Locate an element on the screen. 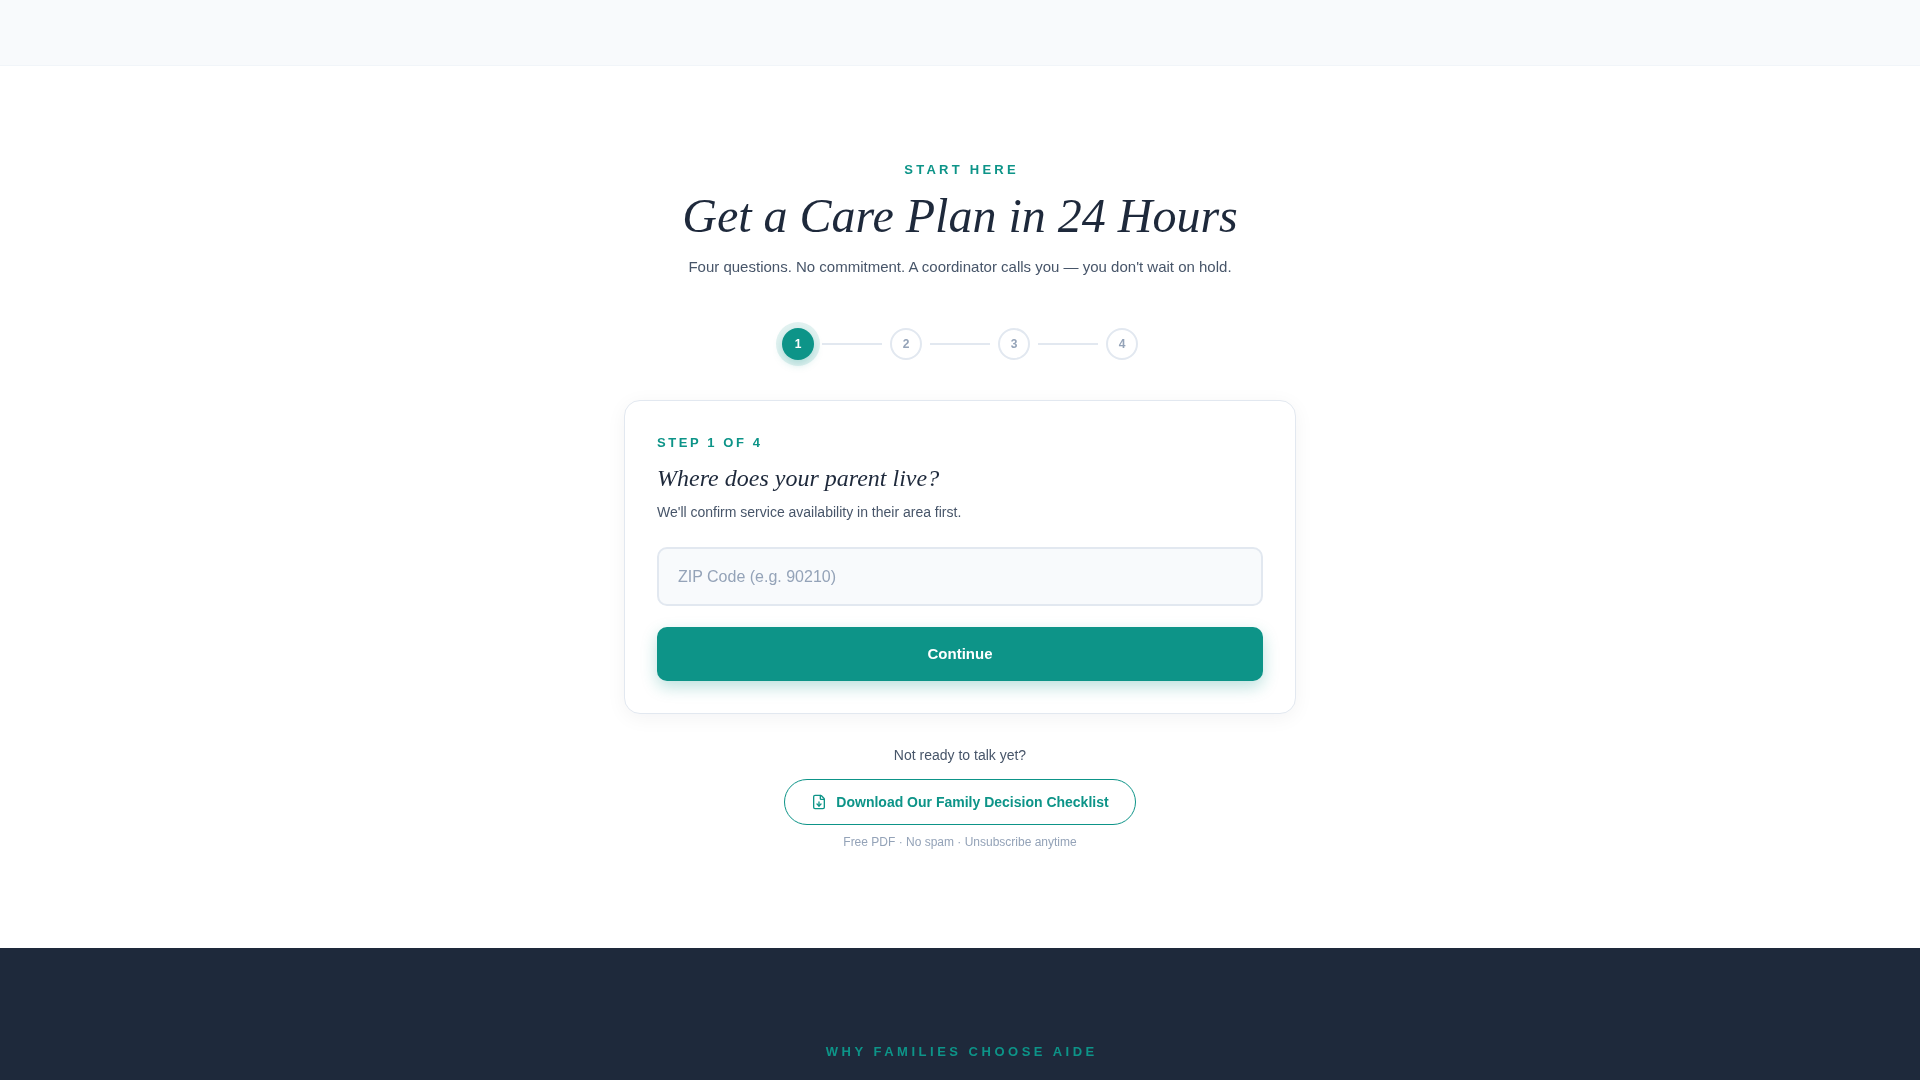  step-indicator: 3 is located at coordinates (1014, 344).